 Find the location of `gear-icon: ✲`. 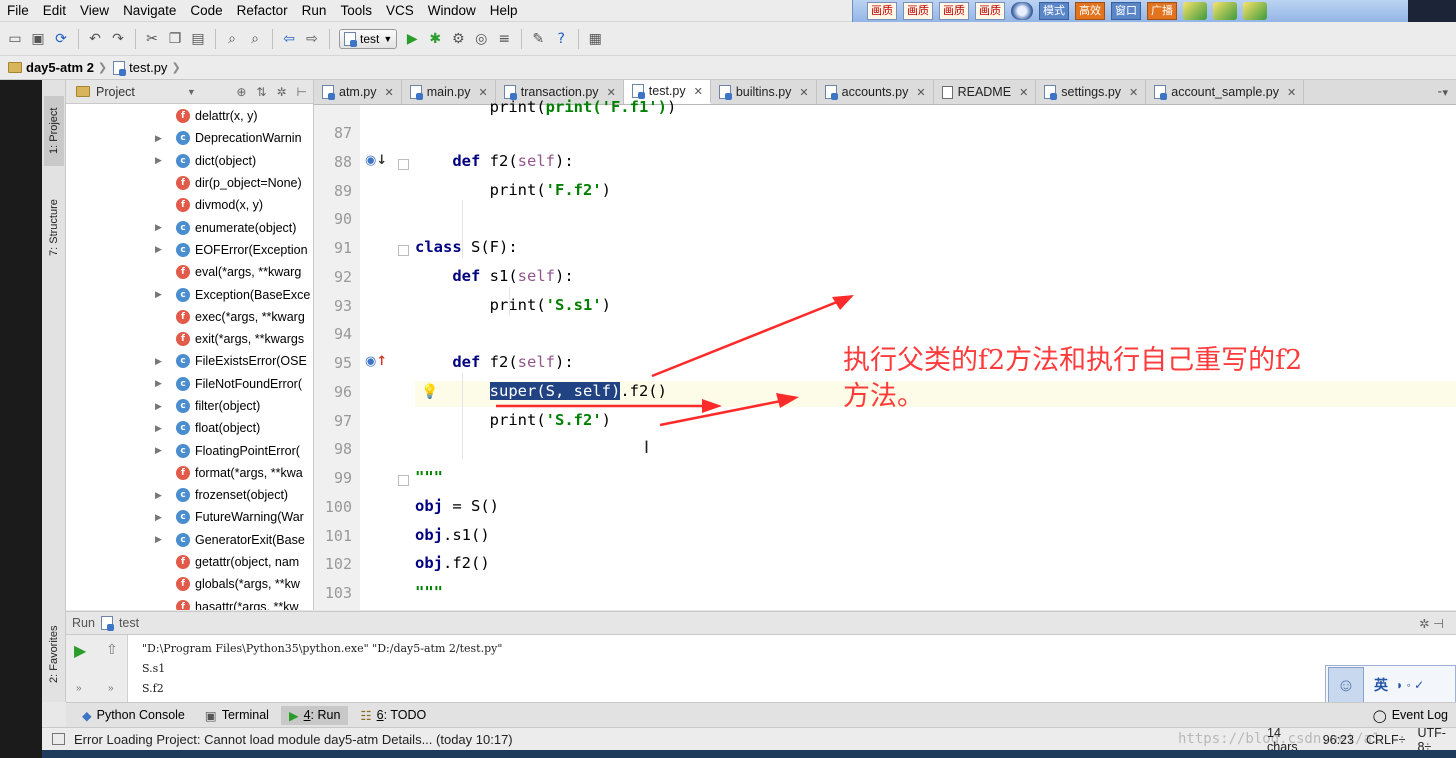

gear-icon: ✲ is located at coordinates (281, 92).